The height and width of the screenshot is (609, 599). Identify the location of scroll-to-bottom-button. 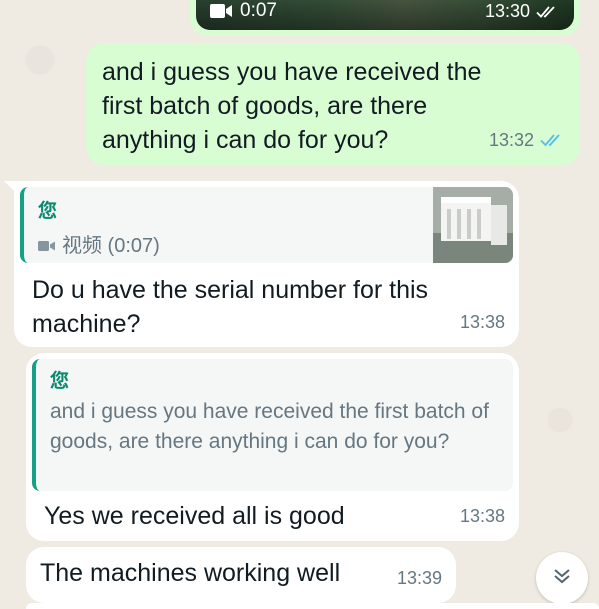
(562, 578).